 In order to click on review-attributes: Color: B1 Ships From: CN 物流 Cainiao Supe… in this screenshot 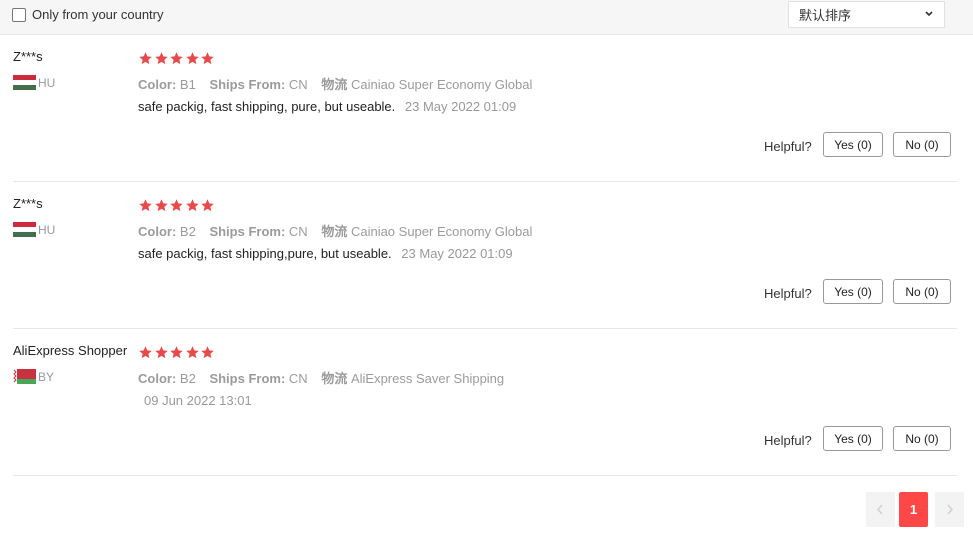, I will do `click(340, 83)`.